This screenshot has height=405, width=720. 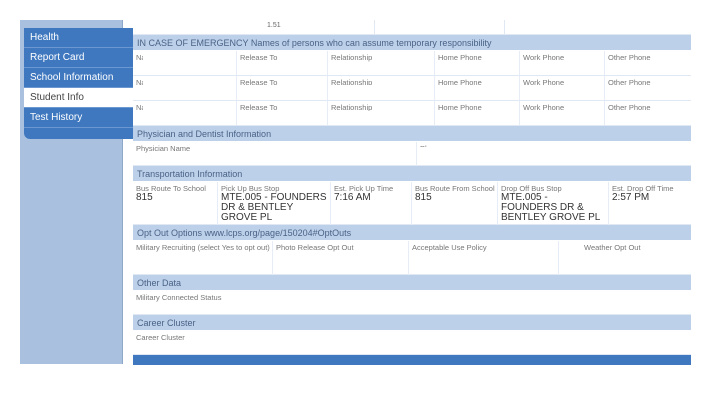 I want to click on previous-value: 1.51, so click(x=274, y=25).